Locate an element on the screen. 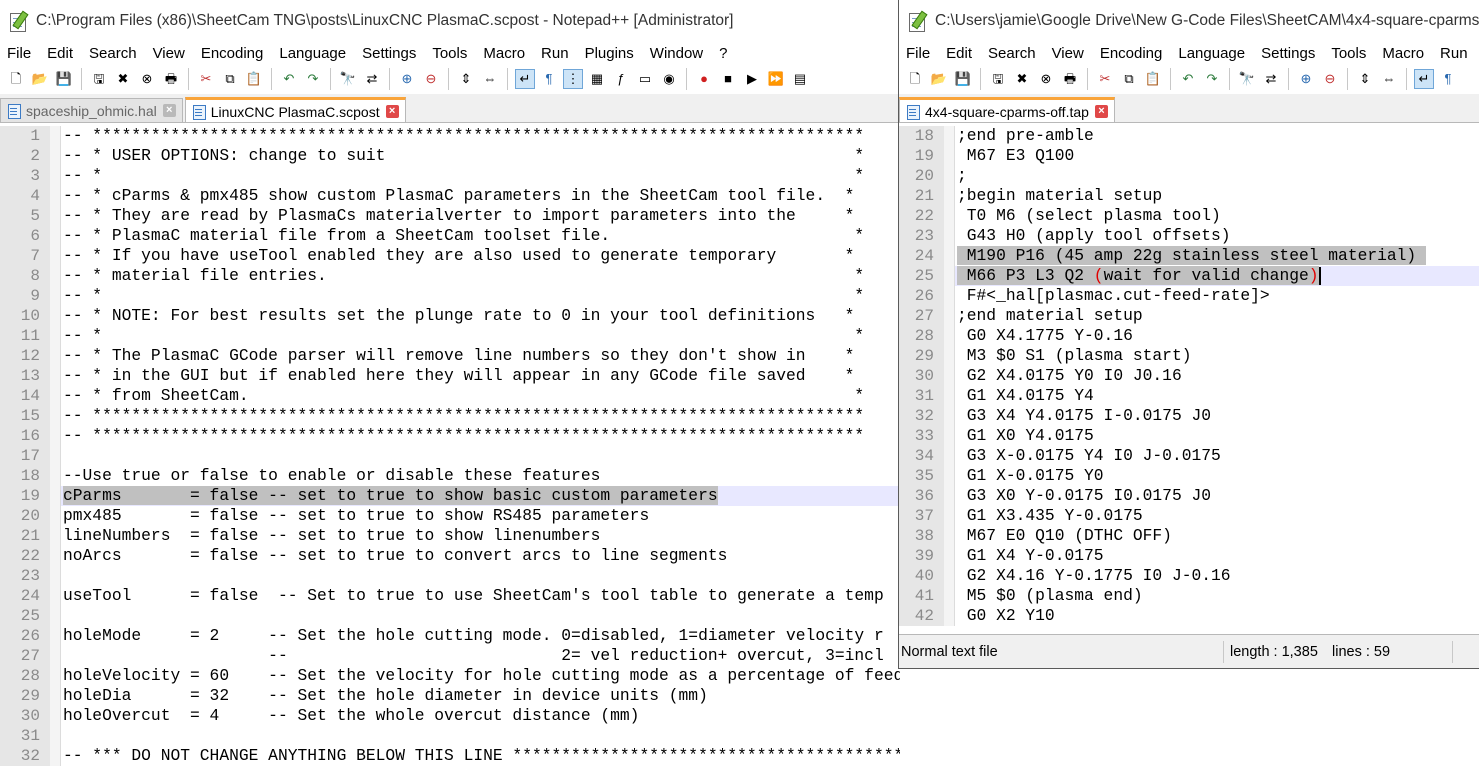 This screenshot has height=769, width=1479. menu-item-: ? is located at coordinates (723, 53).